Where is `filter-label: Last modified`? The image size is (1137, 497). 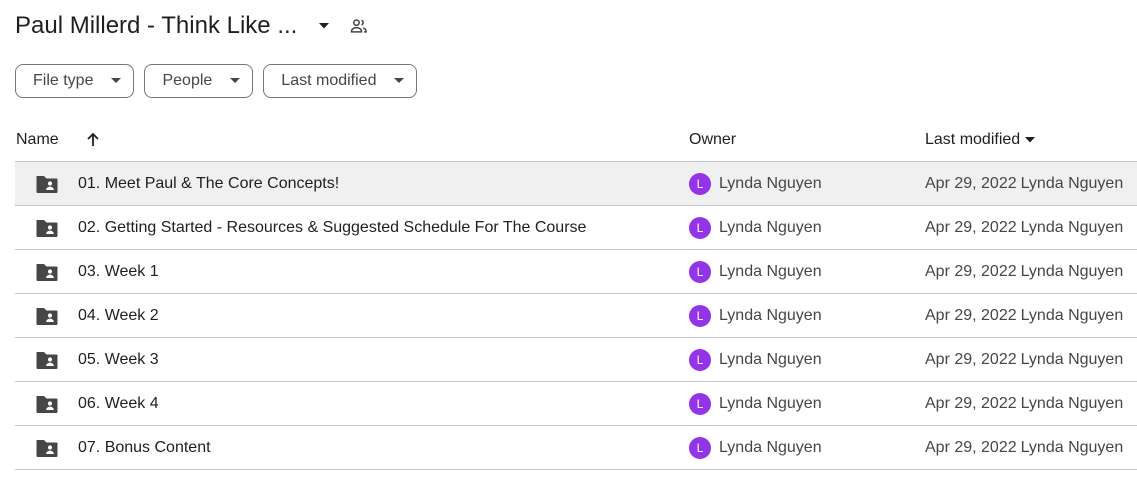 filter-label: Last modified is located at coordinates (329, 80).